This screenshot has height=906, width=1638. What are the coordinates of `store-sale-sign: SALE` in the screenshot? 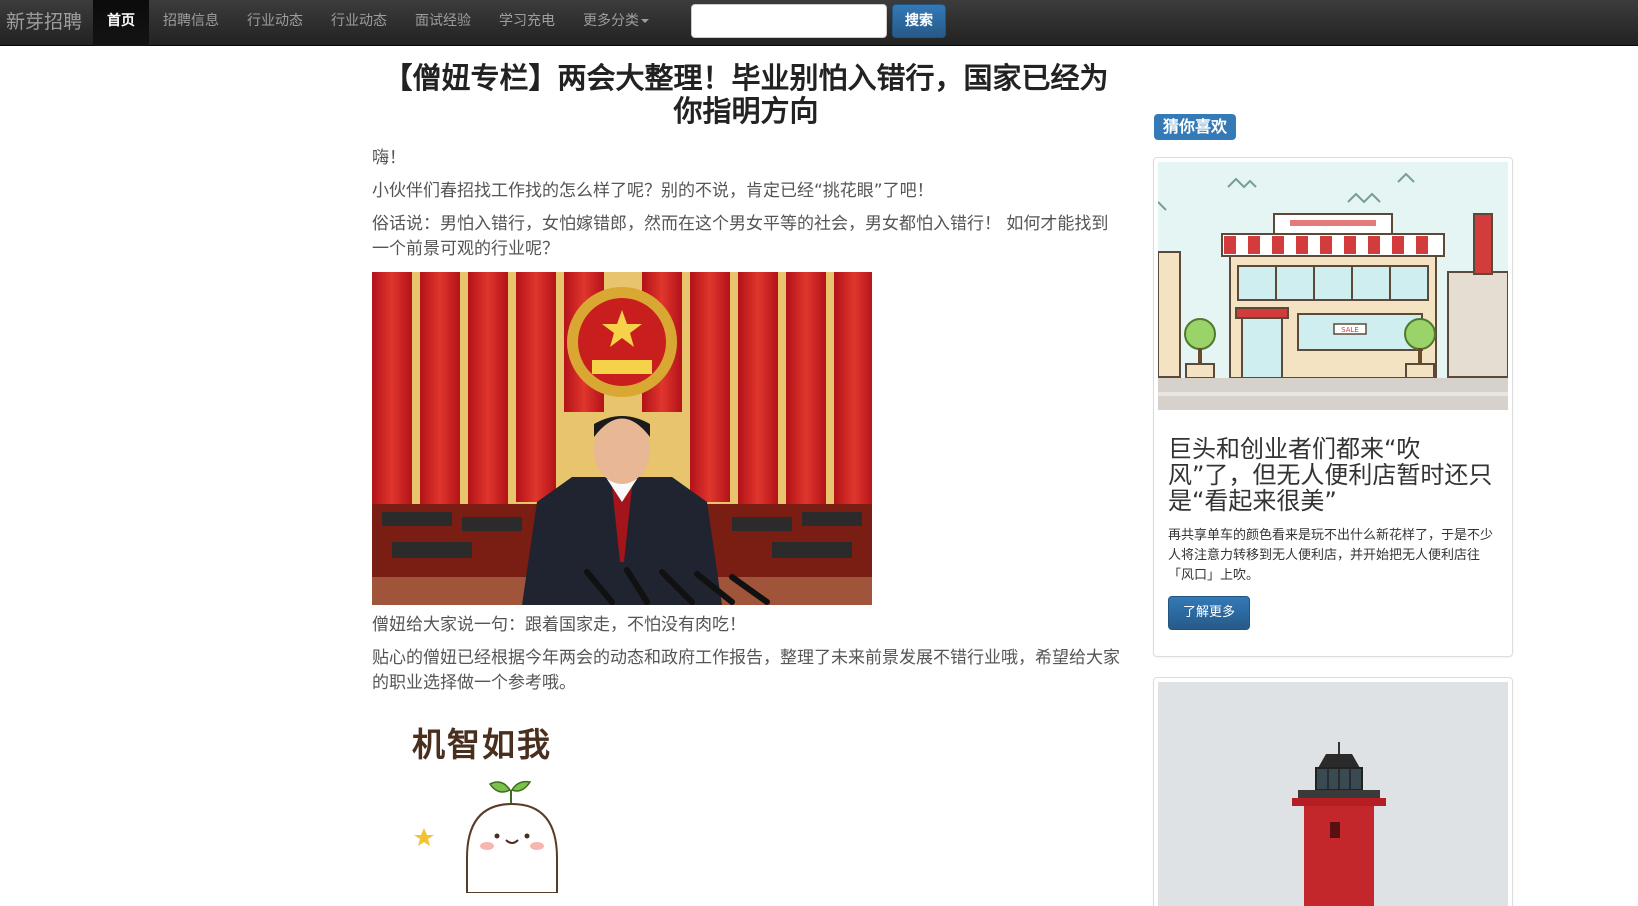 It's located at (1350, 330).